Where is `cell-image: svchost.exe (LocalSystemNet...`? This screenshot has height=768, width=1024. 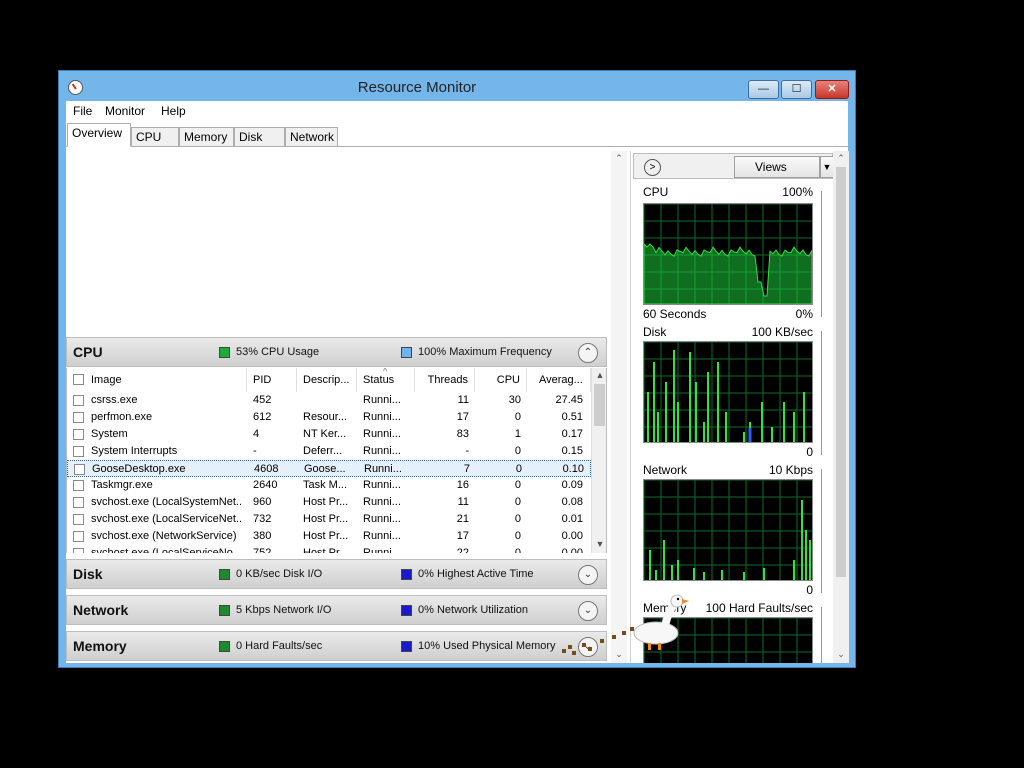 cell-image: svchost.exe (LocalSystemNet... is located at coordinates (166, 502).